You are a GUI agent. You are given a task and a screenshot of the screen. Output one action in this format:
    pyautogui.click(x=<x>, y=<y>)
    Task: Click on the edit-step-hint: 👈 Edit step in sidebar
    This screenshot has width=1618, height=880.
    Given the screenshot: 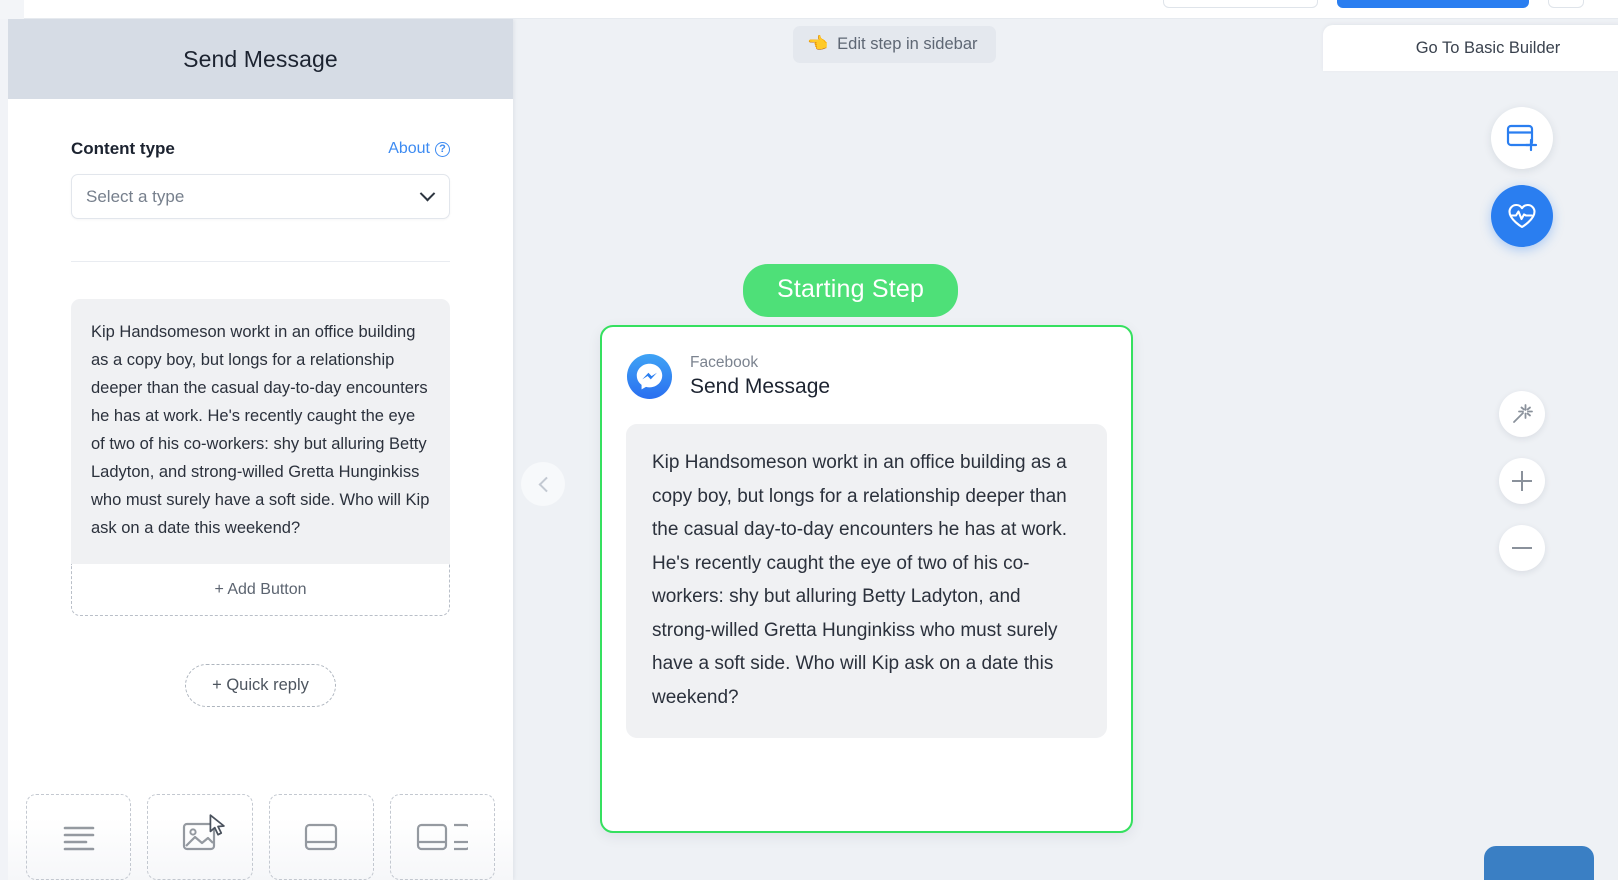 What is the action you would take?
    pyautogui.click(x=894, y=44)
    